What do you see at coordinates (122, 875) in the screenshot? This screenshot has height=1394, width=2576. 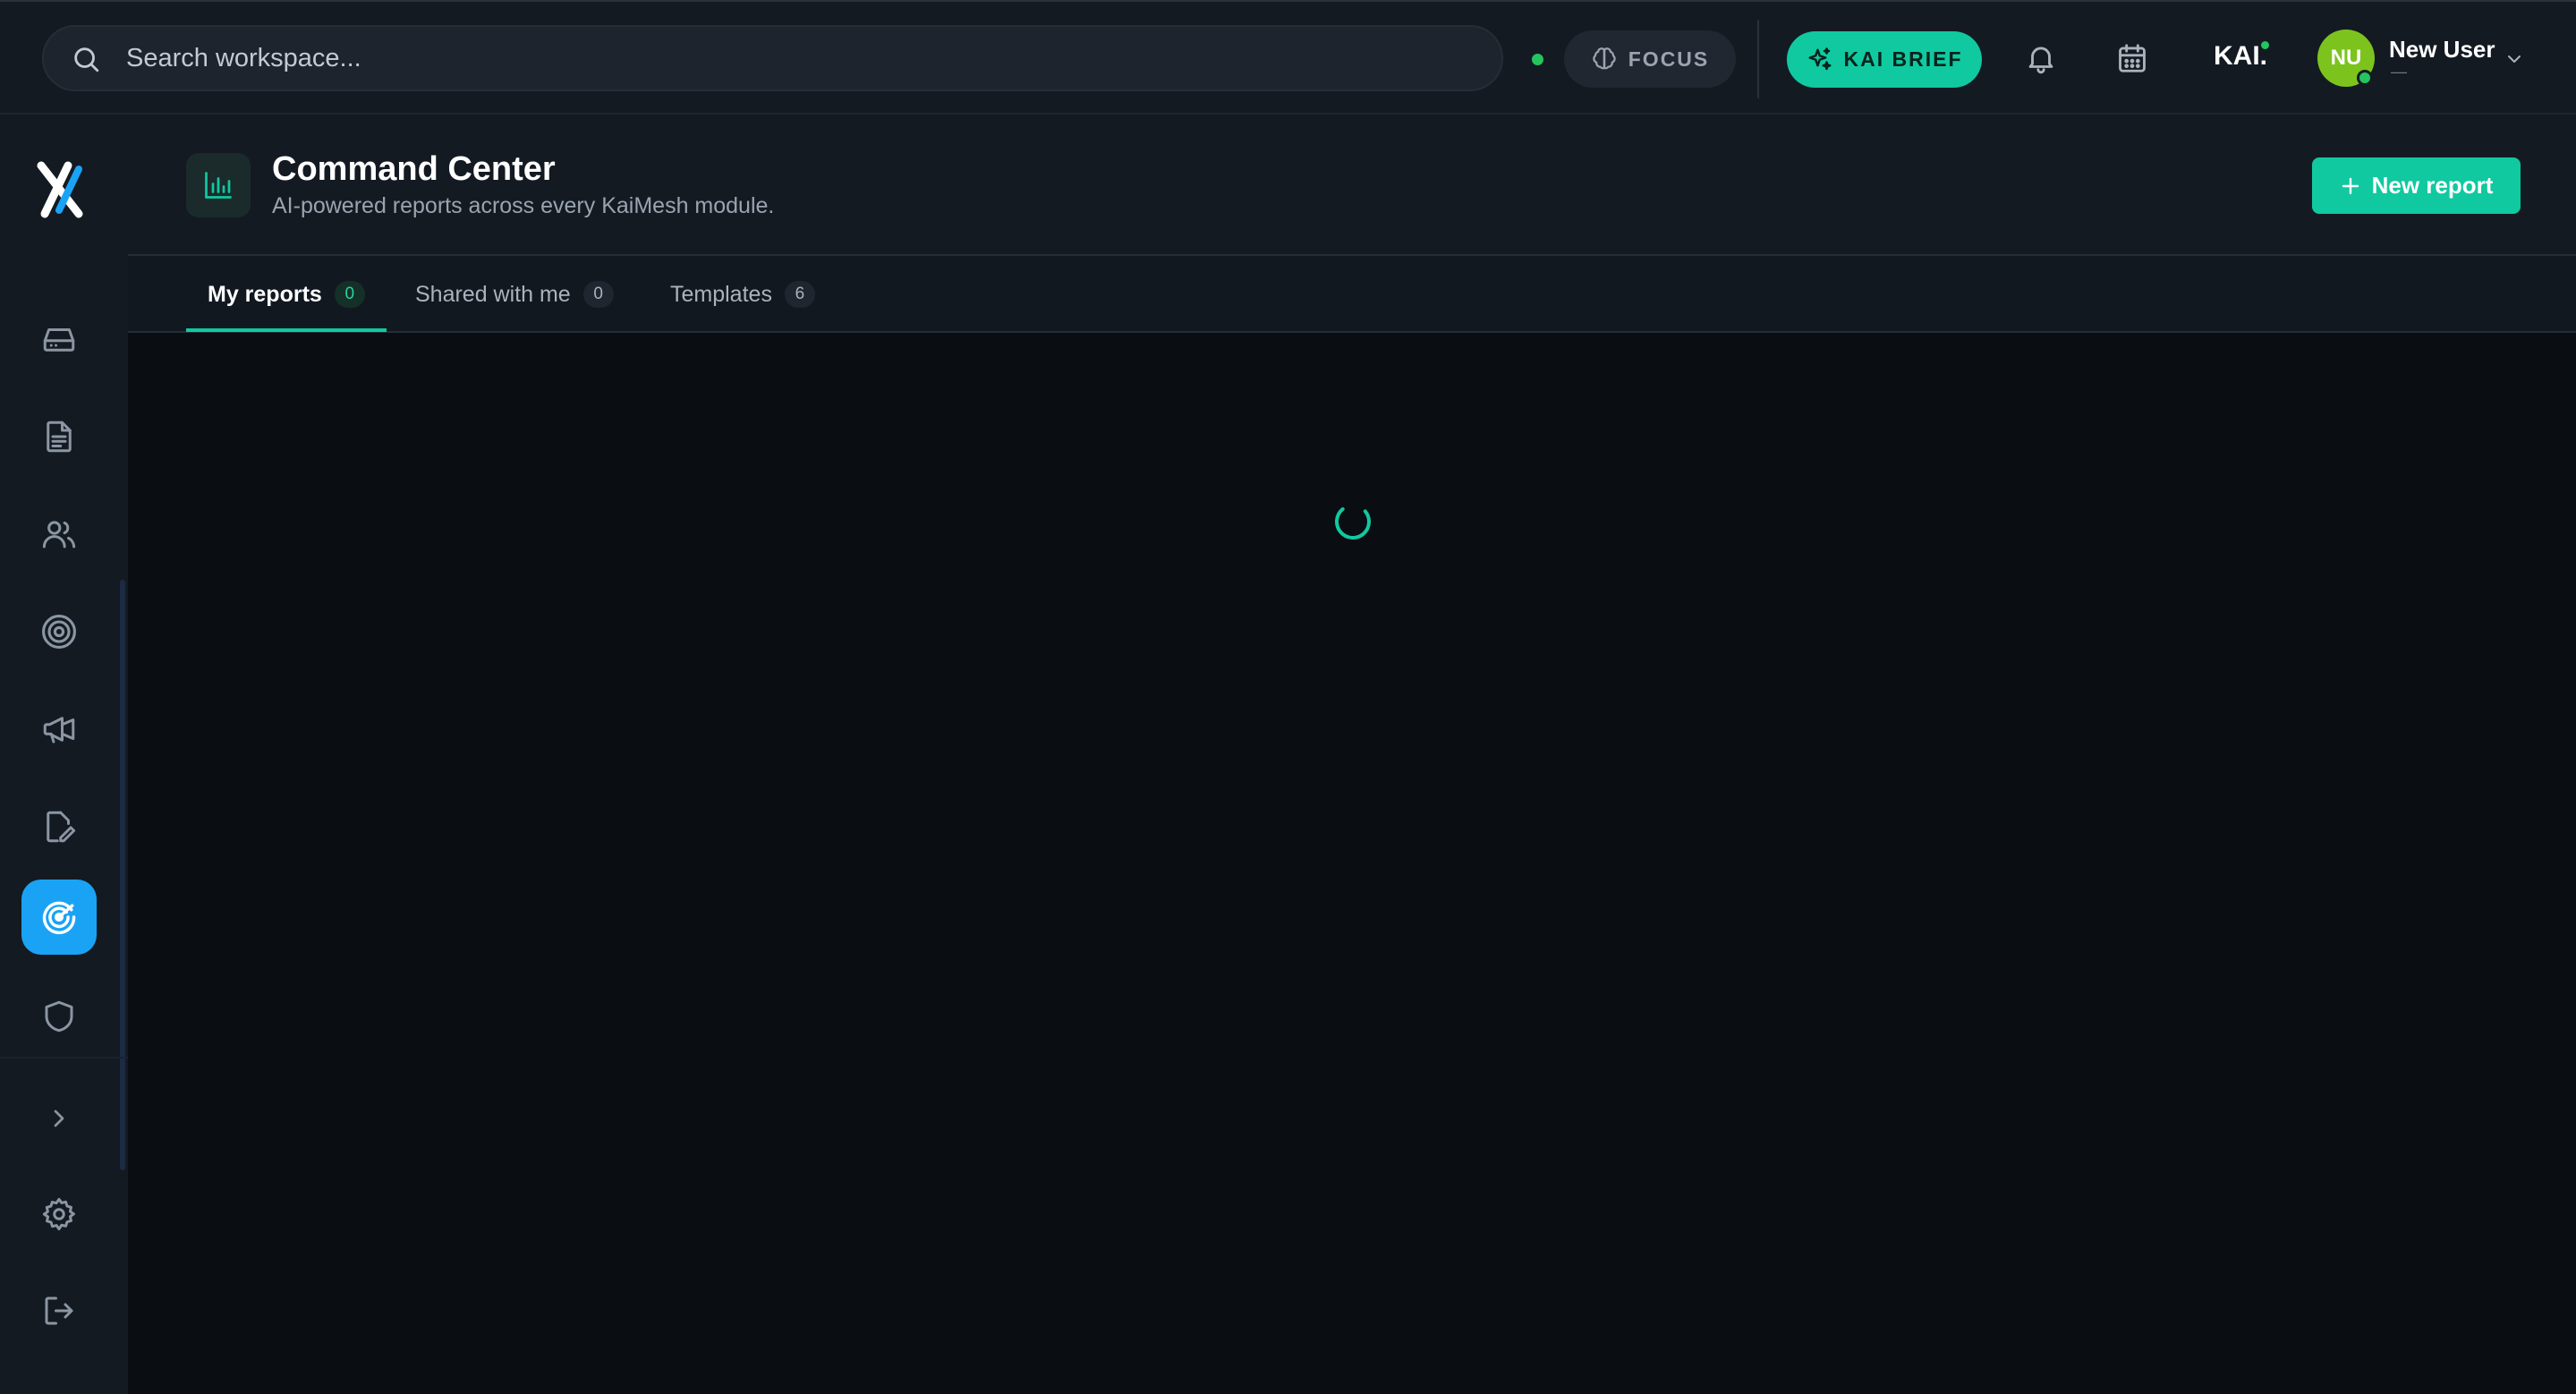 I see `sidebar-scrollbar` at bounding box center [122, 875].